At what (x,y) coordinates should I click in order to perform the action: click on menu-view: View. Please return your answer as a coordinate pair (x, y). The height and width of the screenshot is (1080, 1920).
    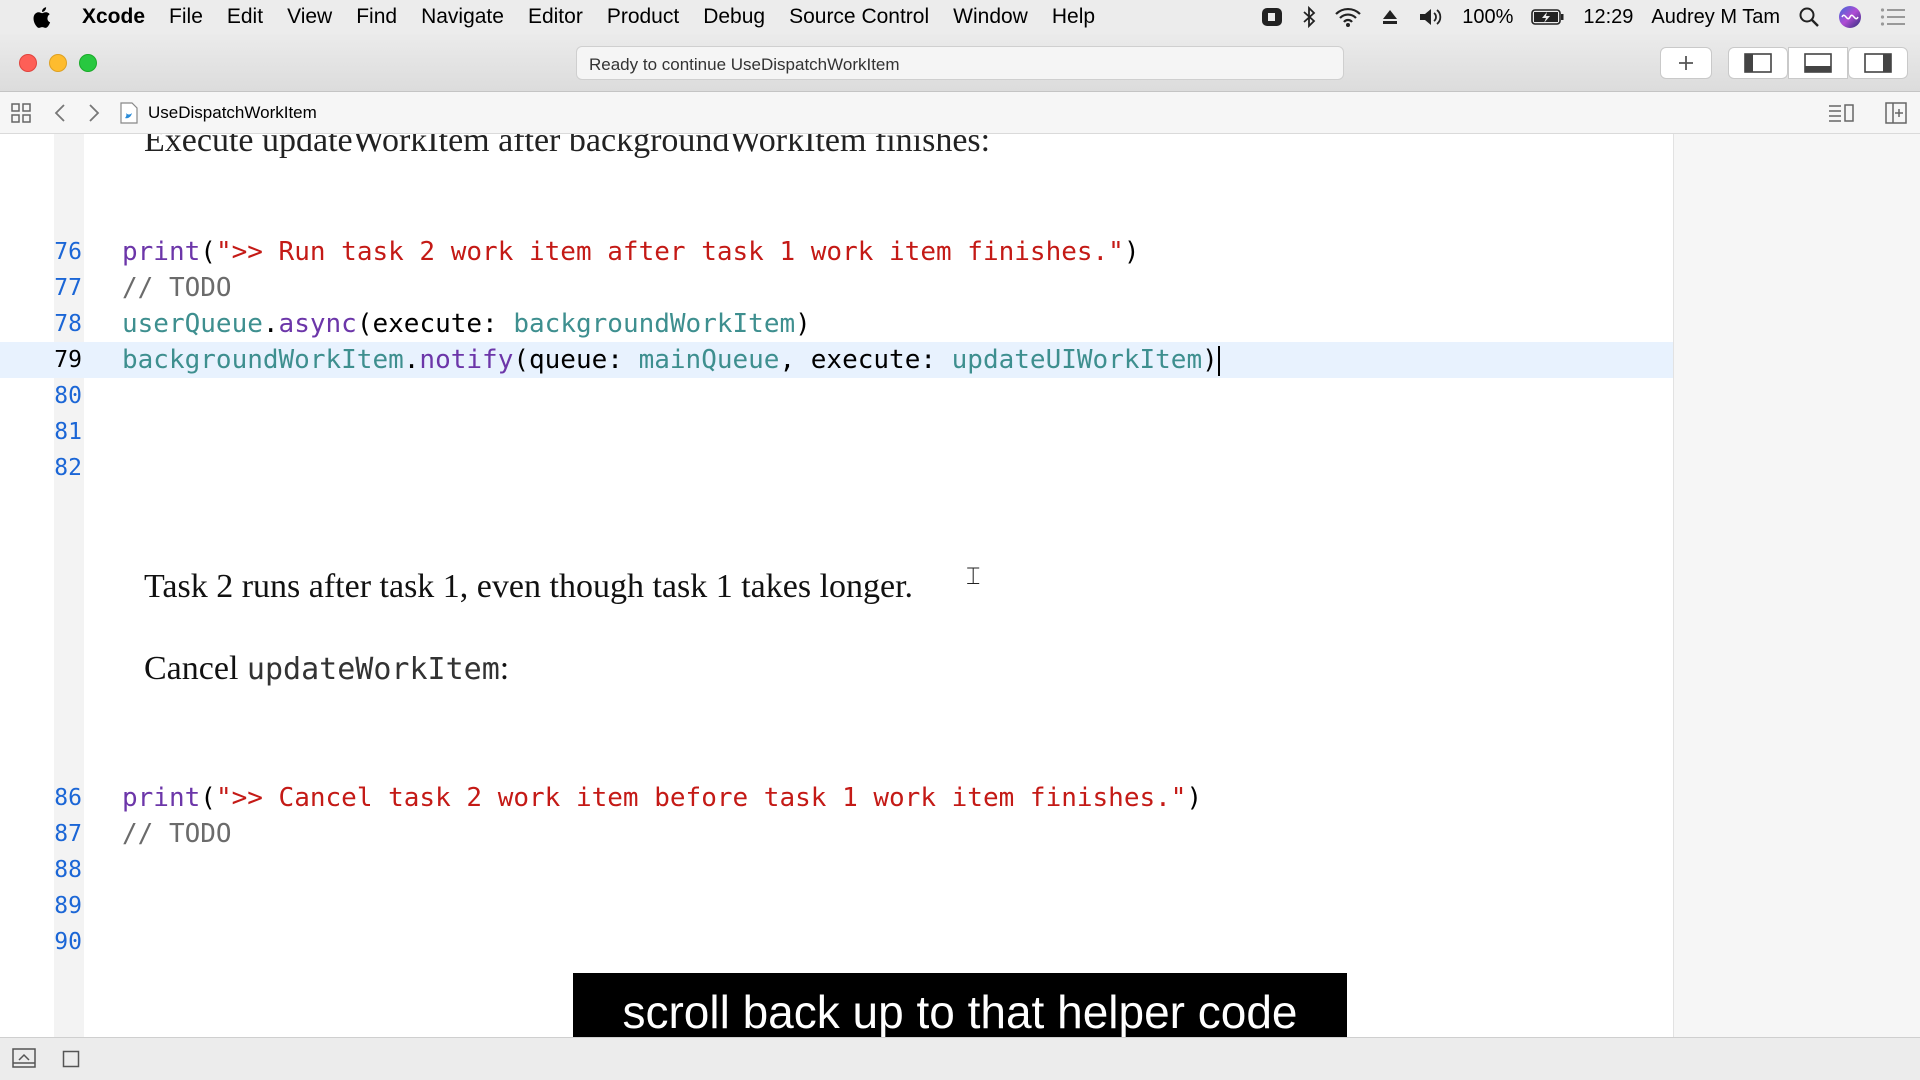
    Looking at the image, I should click on (309, 17).